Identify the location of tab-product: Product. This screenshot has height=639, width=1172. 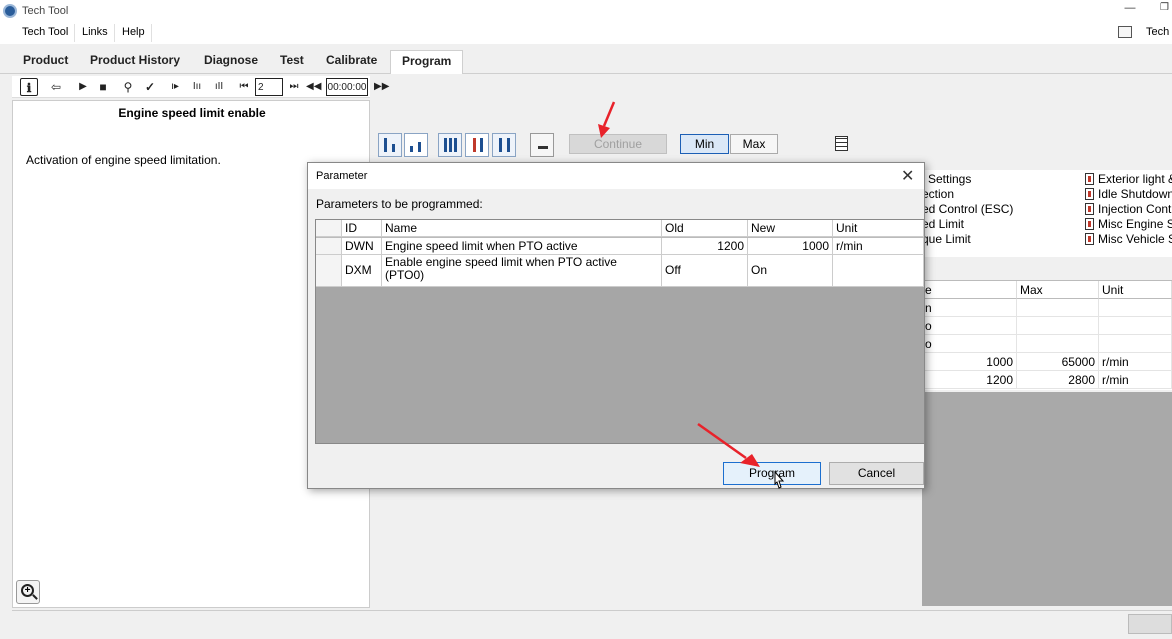
(45, 62).